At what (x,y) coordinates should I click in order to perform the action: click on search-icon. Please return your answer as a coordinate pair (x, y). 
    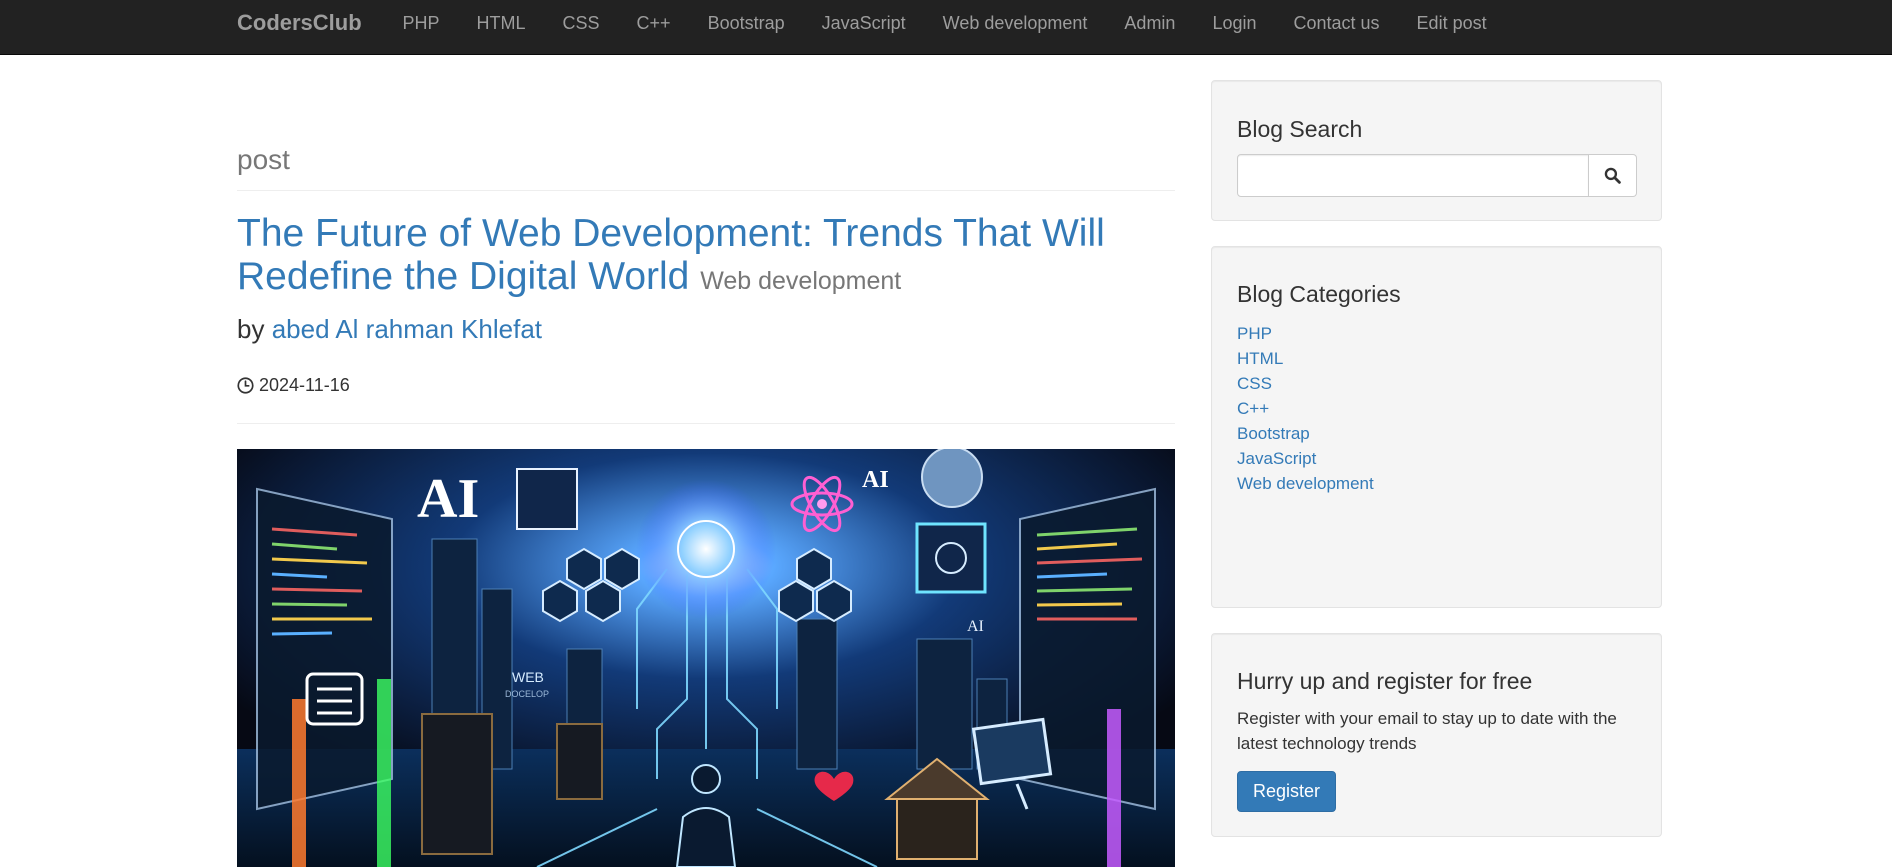
    Looking at the image, I should click on (1612, 175).